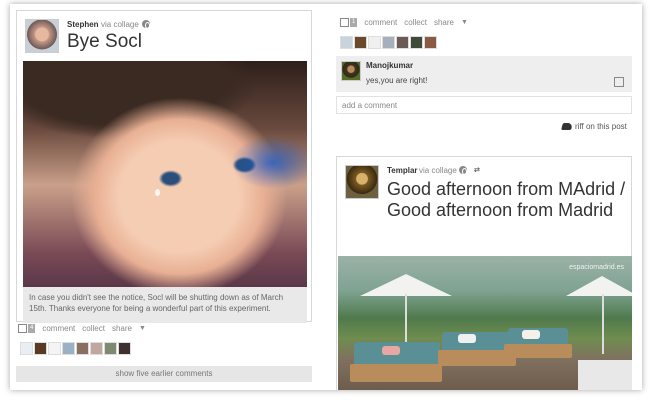  I want to click on author-name: Templar, so click(402, 170).